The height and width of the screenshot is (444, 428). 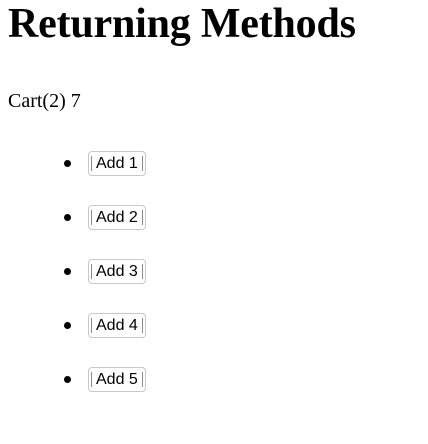 I want to click on add-5-button: Add 5, so click(x=117, y=379).